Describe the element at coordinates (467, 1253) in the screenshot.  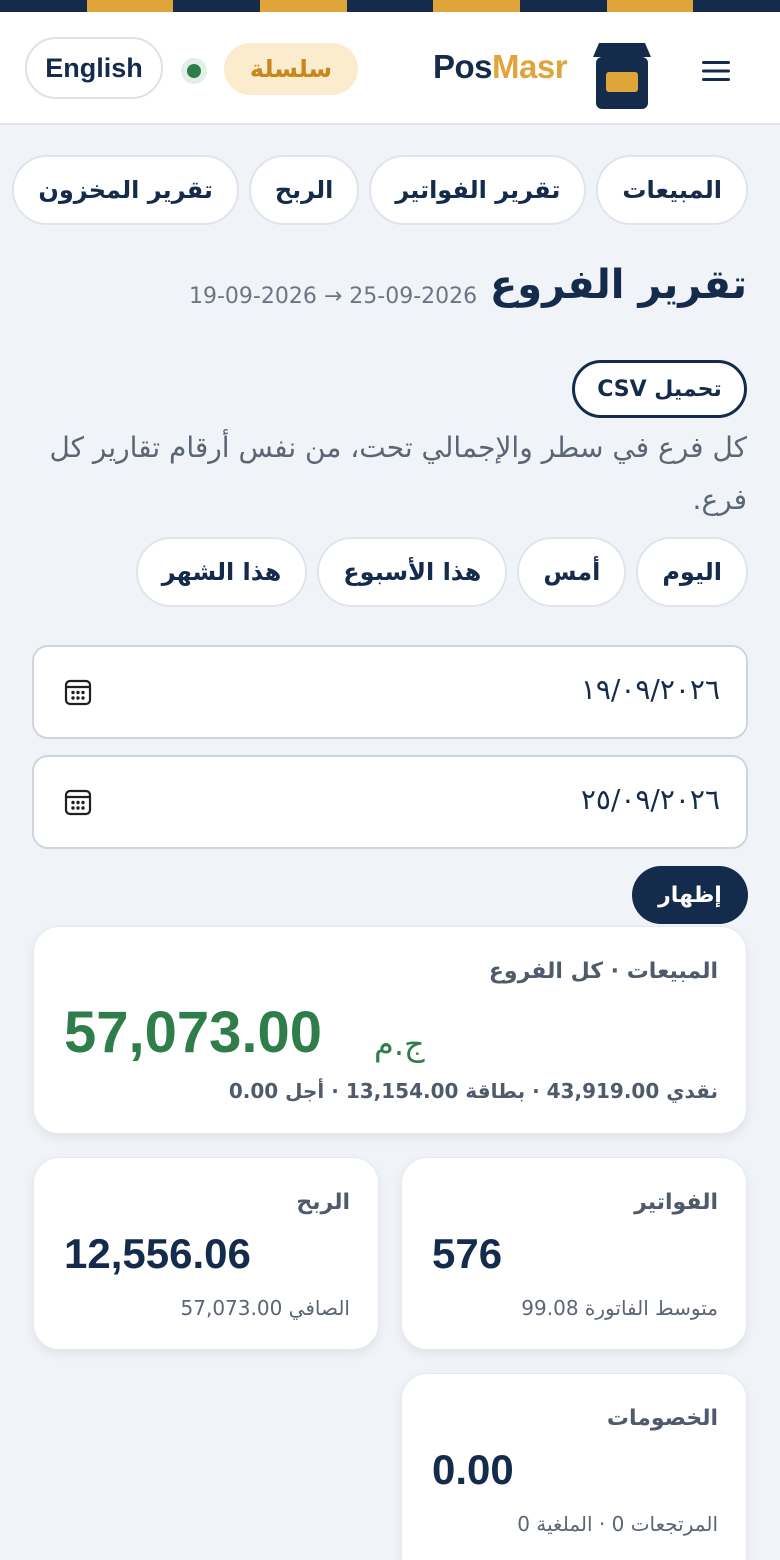
I see `invoices-count: 576` at that location.